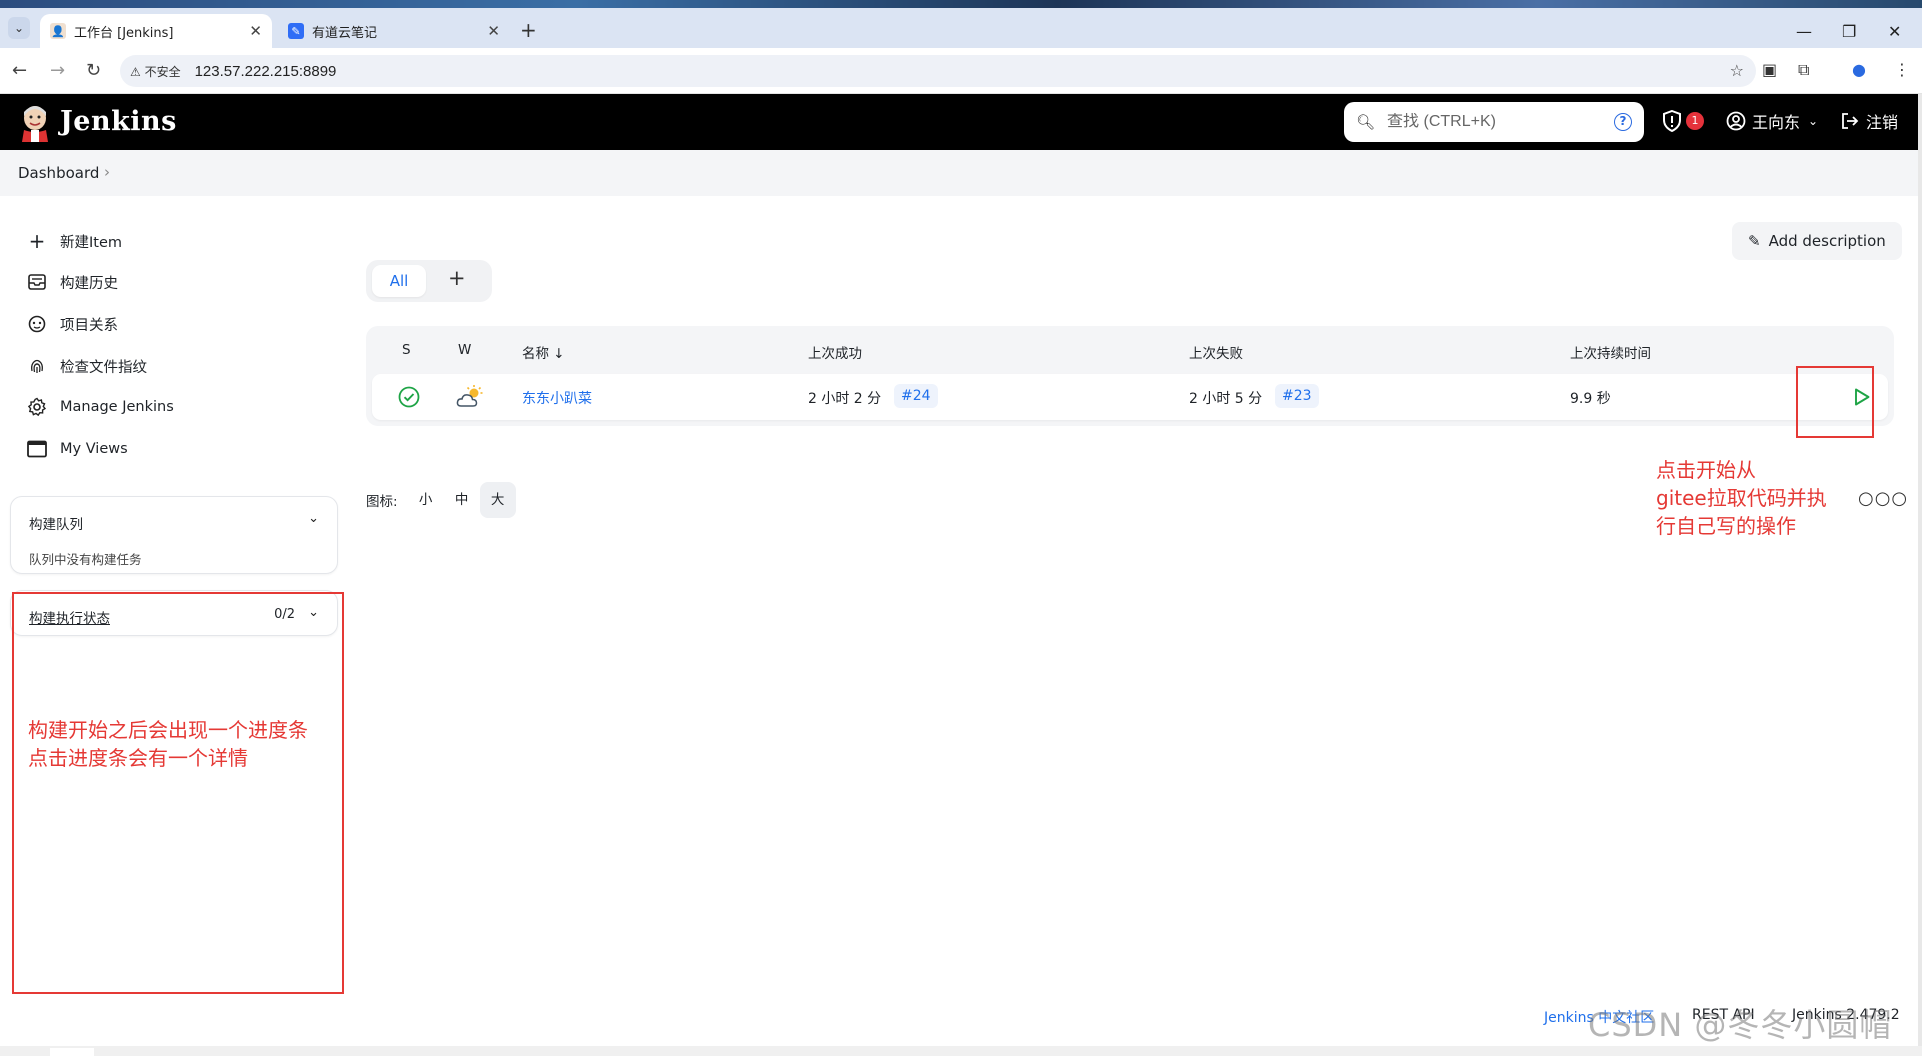 Image resolution: width=1922 pixels, height=1056 pixels. I want to click on icon-size-legend: 图标: 小 中 大, so click(441, 500).